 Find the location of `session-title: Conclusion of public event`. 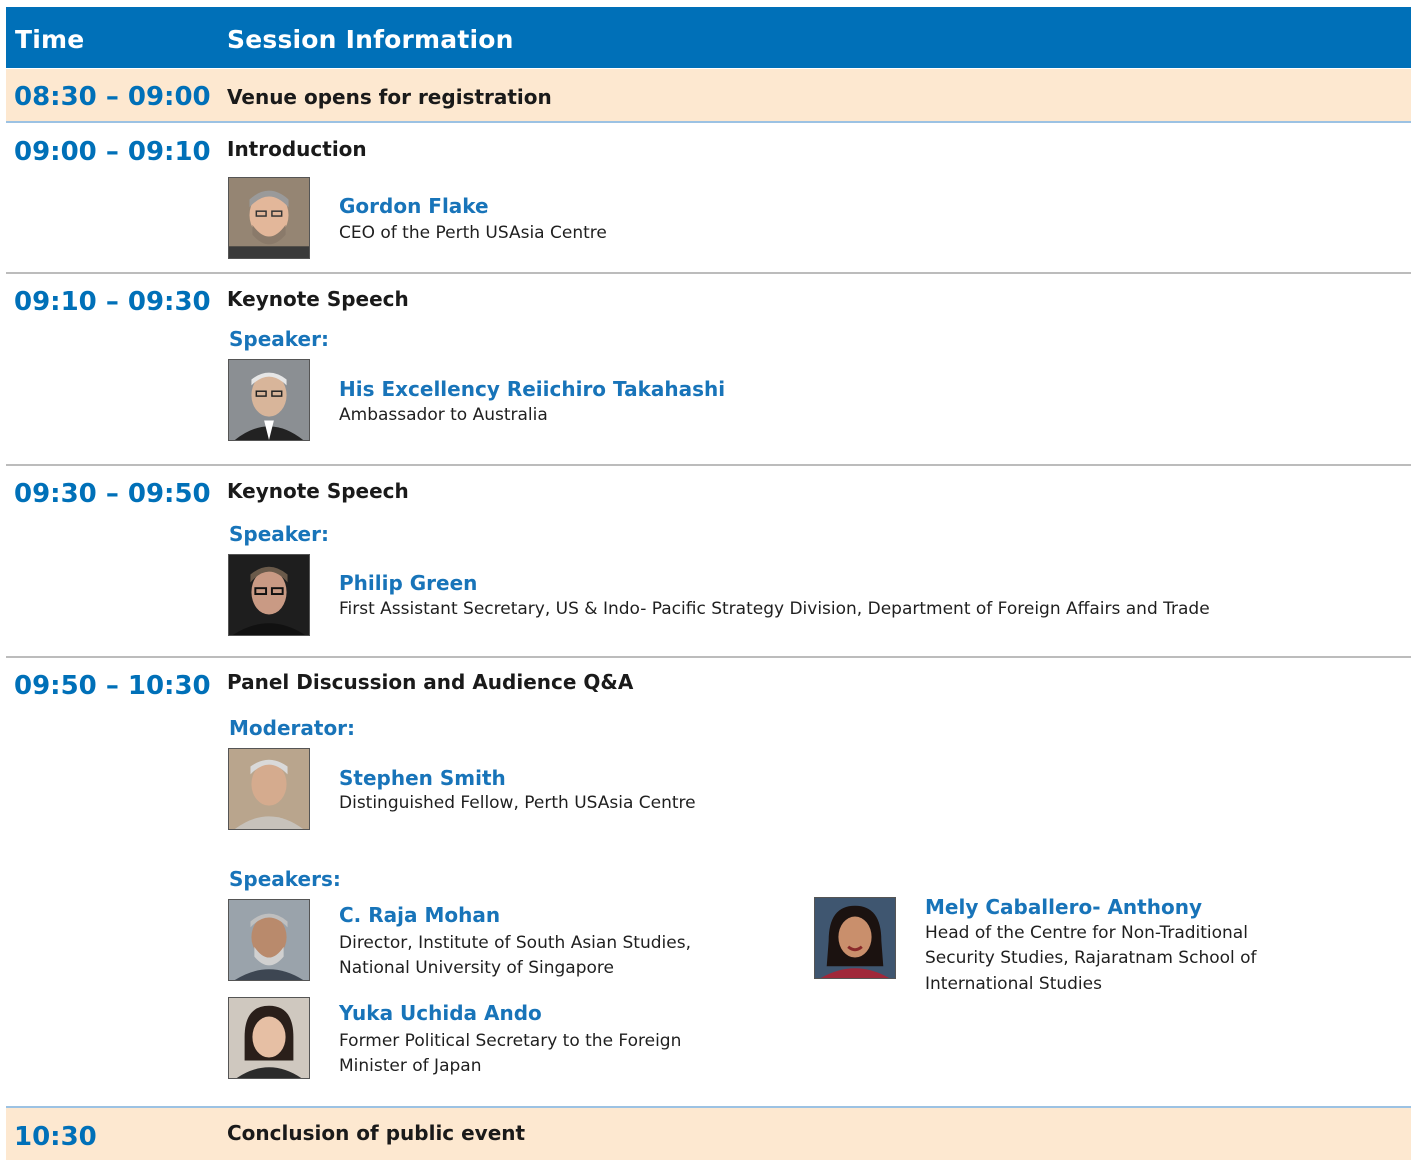

session-title: Conclusion of public event is located at coordinates (376, 1133).